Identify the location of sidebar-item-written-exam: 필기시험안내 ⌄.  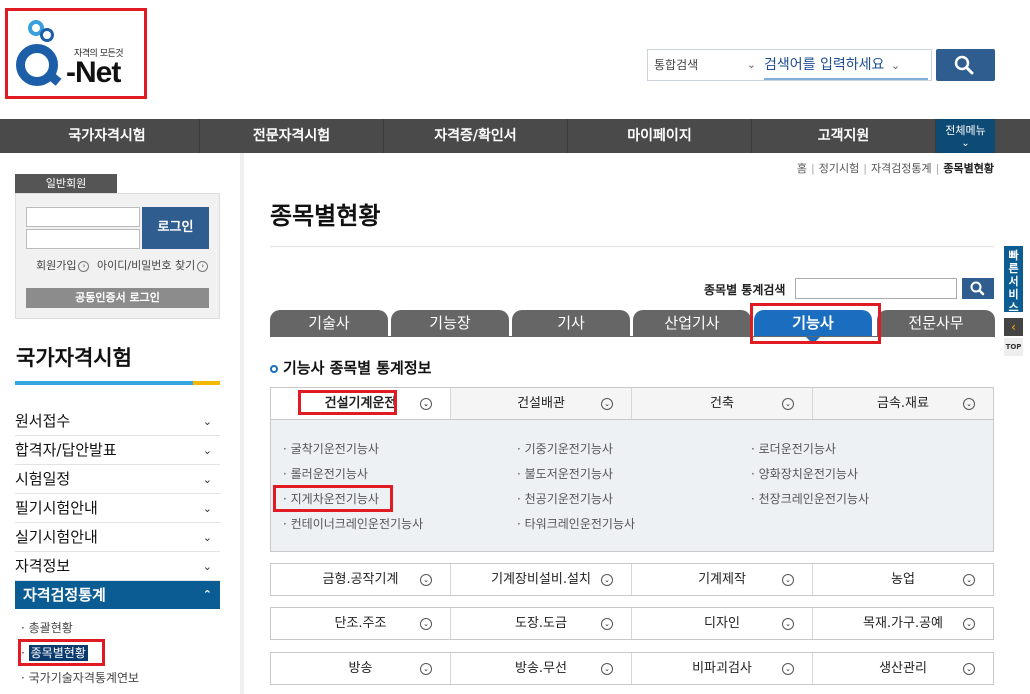
(117, 508).